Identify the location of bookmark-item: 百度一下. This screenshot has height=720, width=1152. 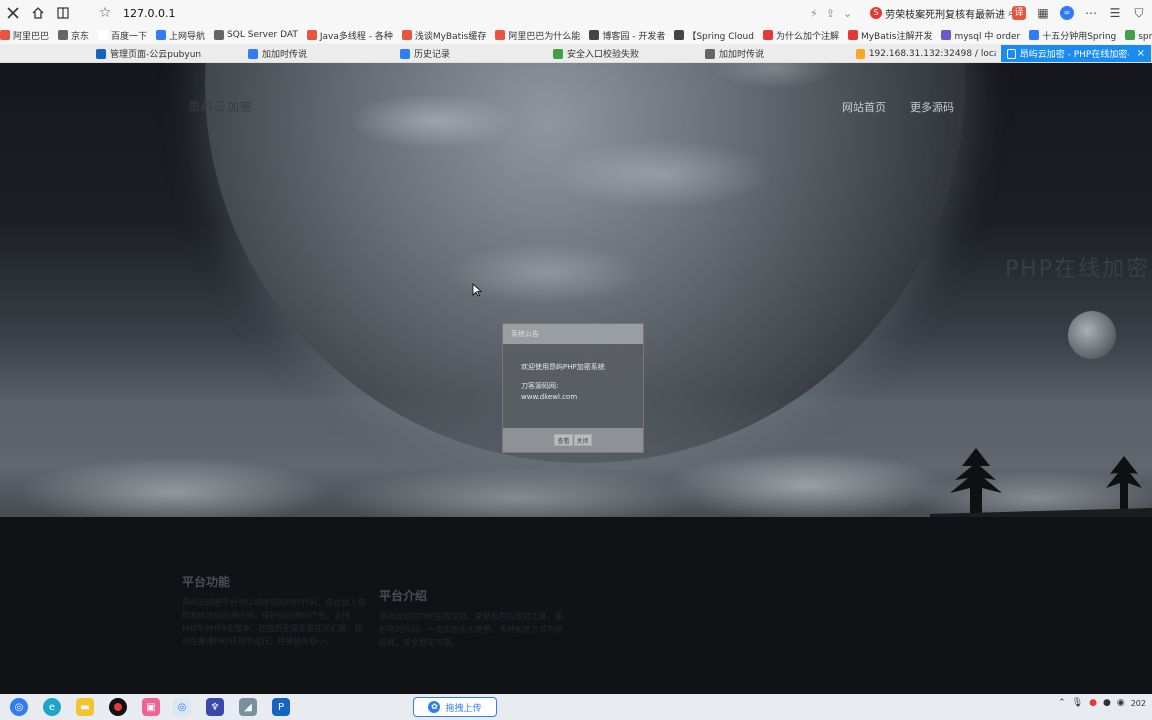
(122, 35).